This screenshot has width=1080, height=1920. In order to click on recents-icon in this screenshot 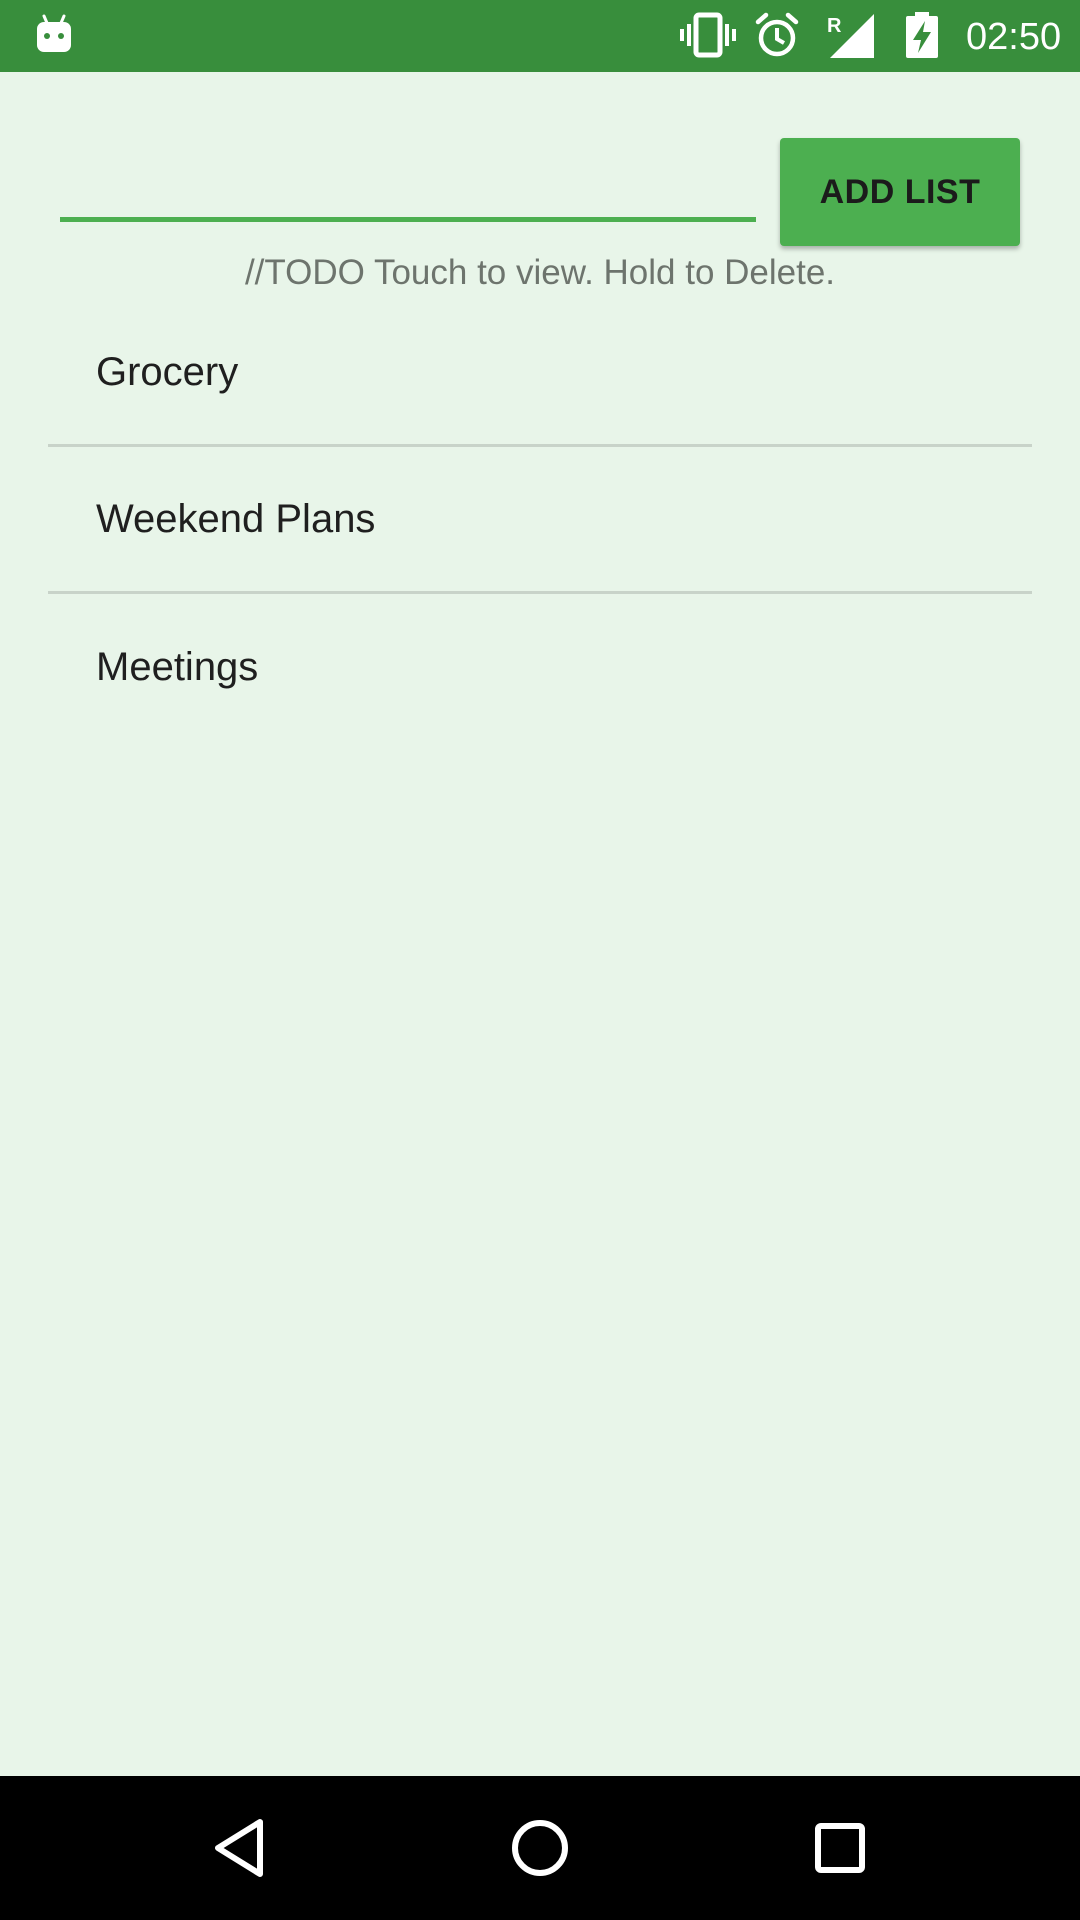, I will do `click(840, 1848)`.